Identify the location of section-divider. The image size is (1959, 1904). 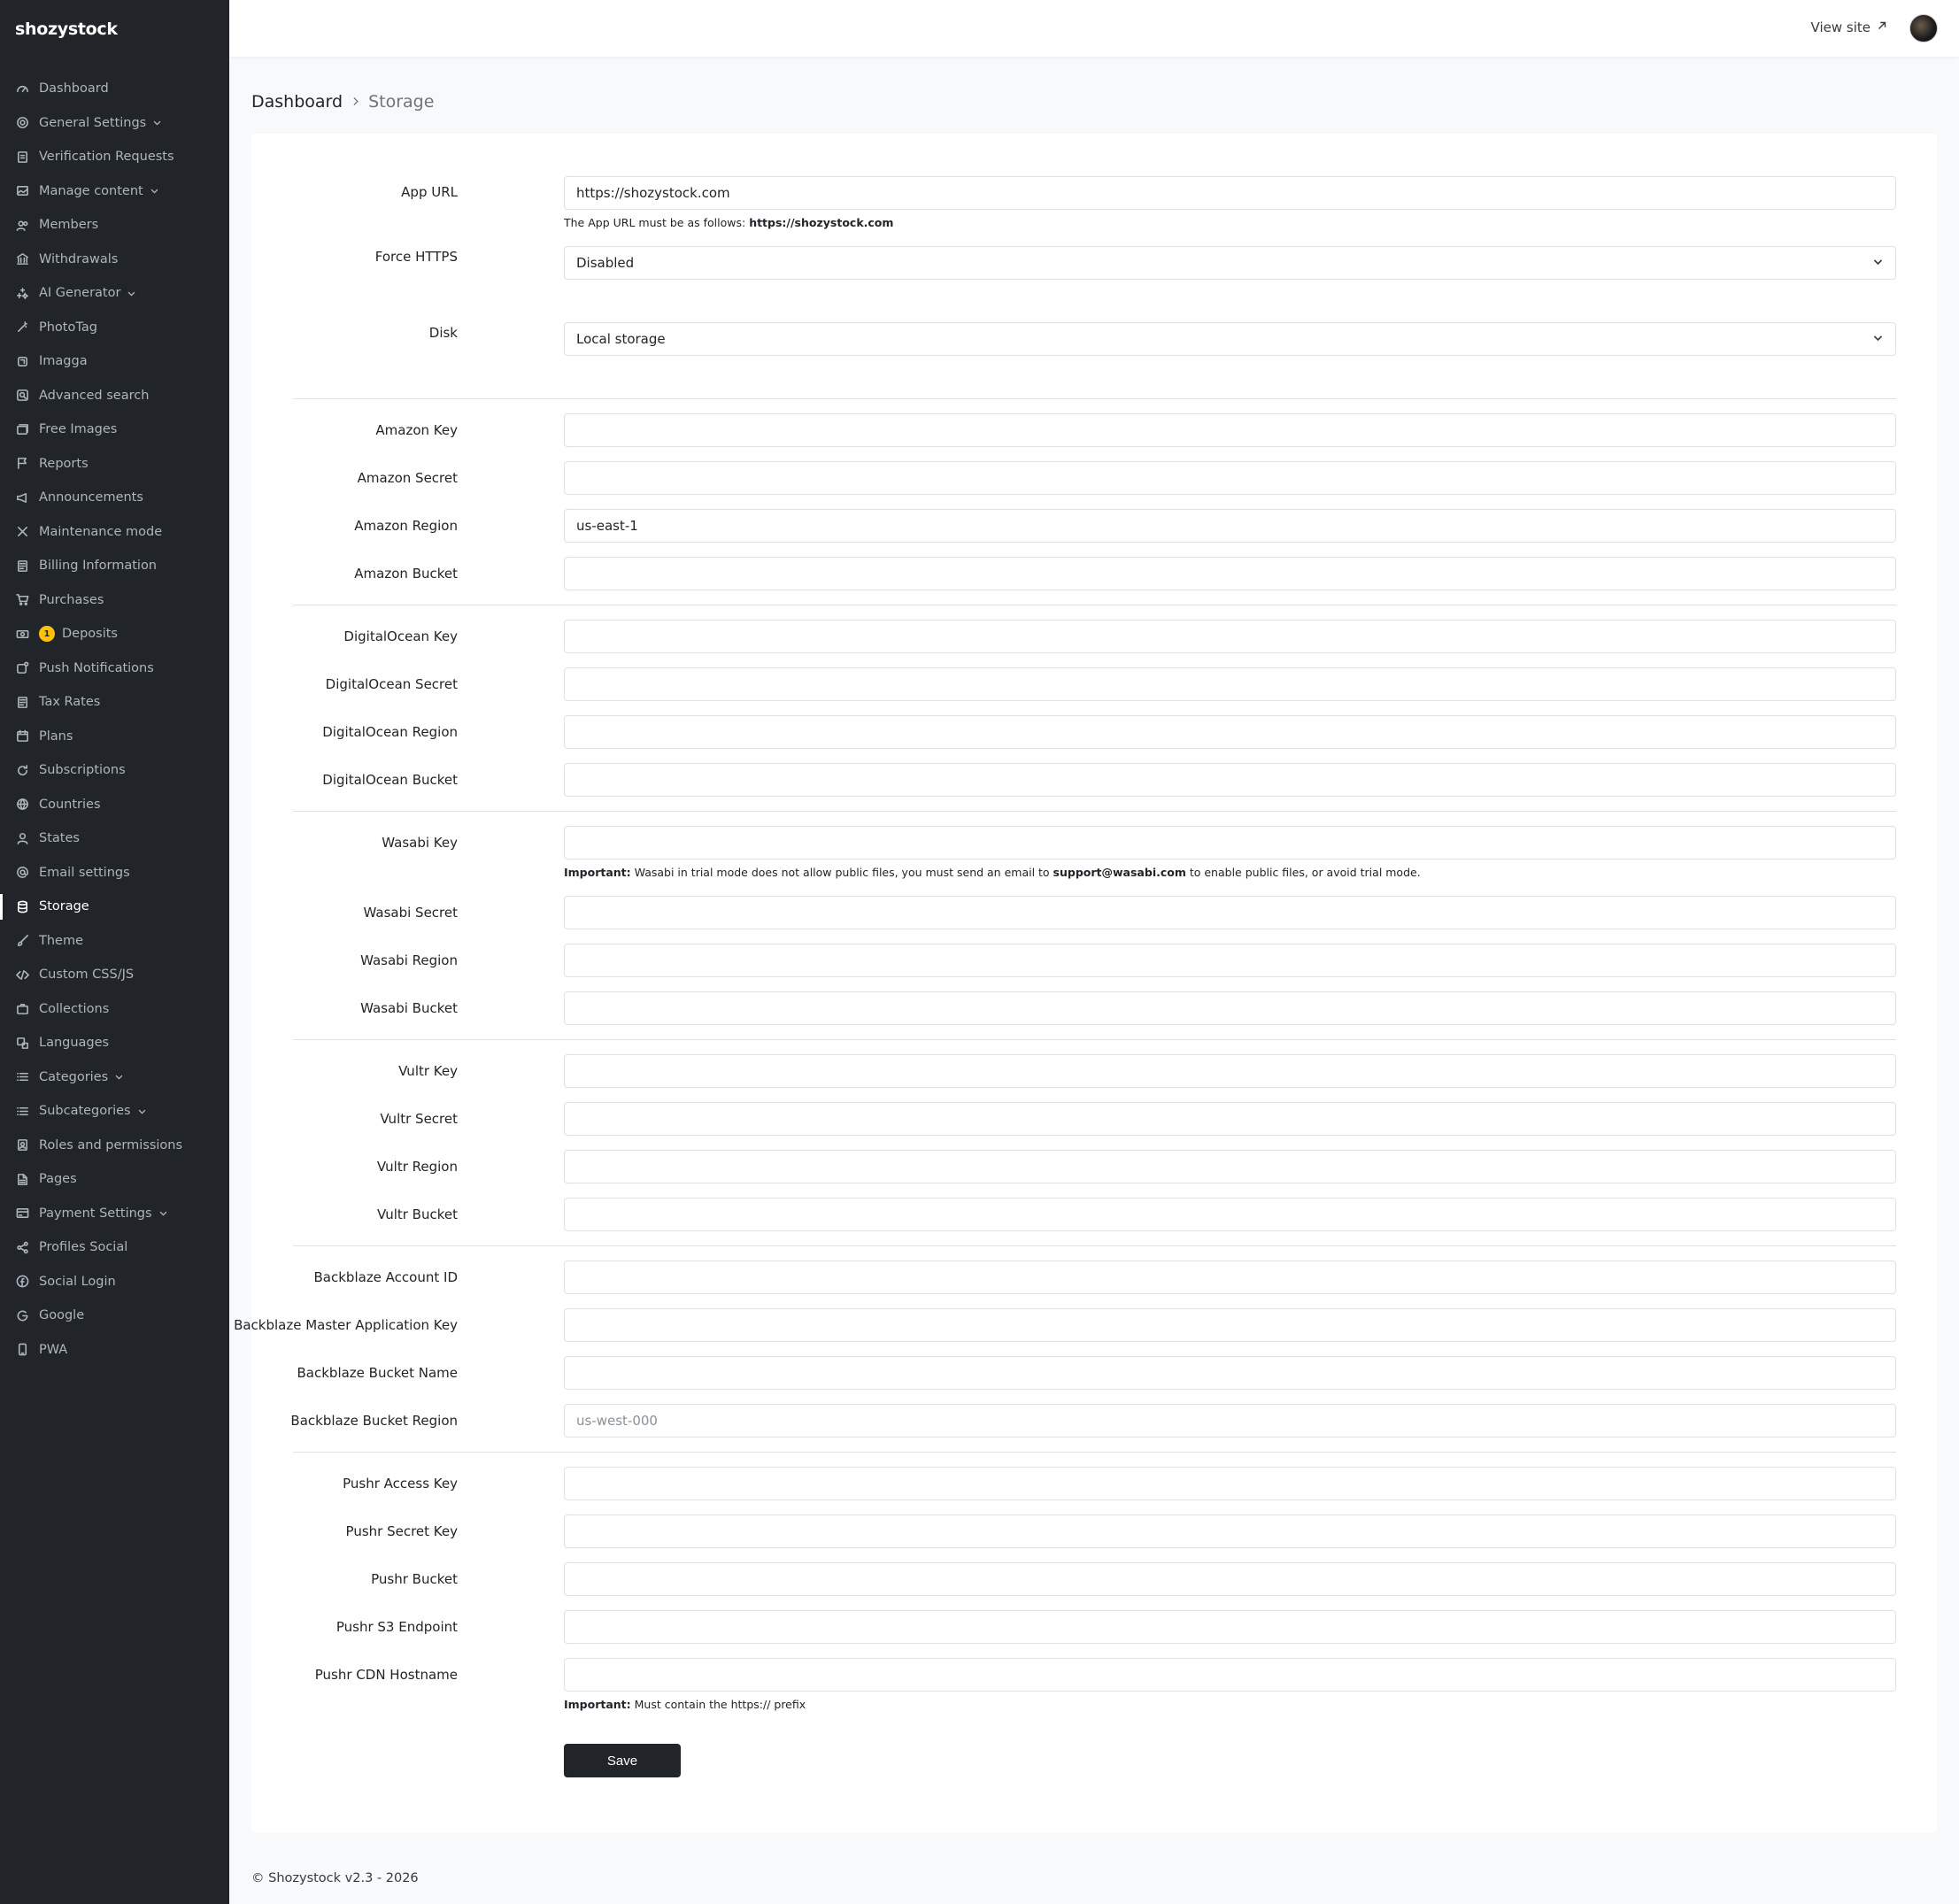
(1094, 398).